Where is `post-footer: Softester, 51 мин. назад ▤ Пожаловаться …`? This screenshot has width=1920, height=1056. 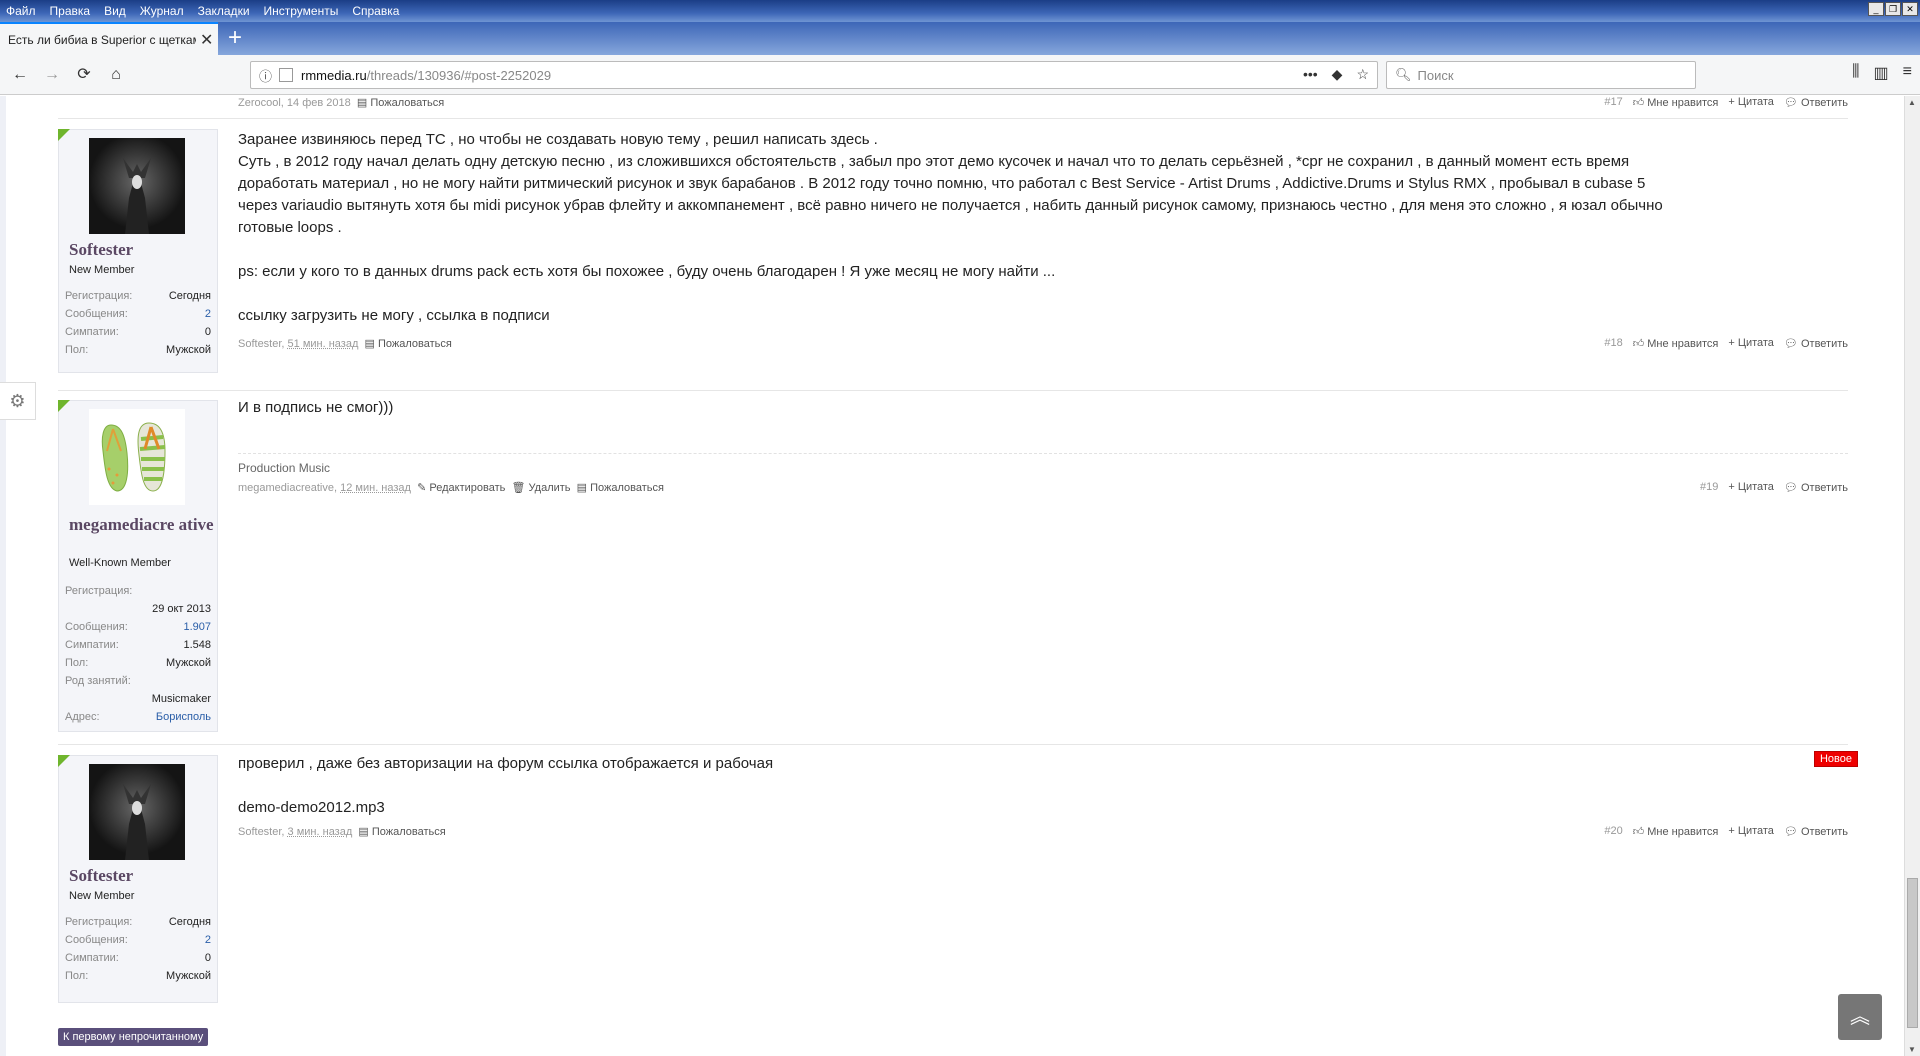 post-footer: Softester, 51 мин. назад ▤ Пожаловаться … is located at coordinates (1043, 343).